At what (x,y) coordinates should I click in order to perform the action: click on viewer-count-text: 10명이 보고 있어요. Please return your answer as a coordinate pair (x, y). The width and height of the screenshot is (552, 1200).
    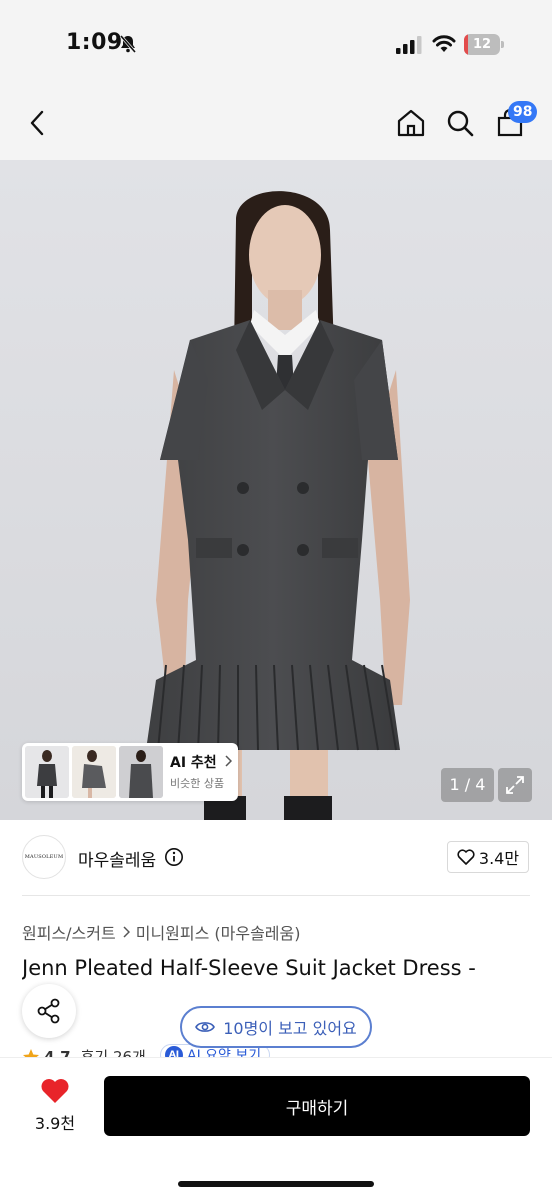
    Looking at the image, I should click on (290, 1028).